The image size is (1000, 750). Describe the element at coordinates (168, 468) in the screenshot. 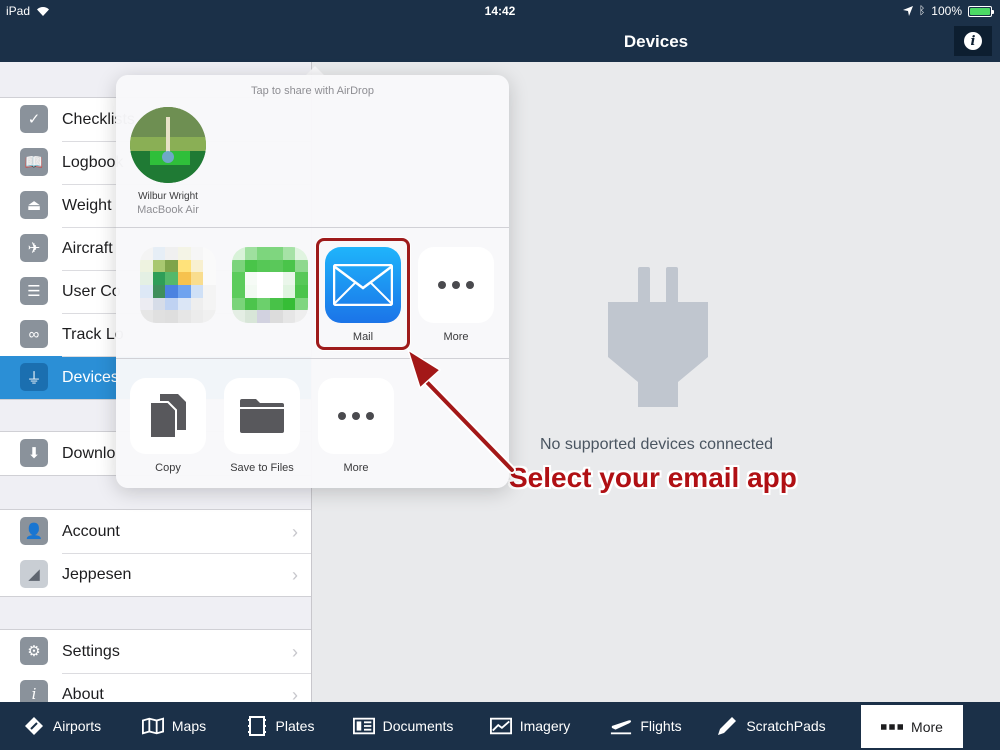

I see `share-action-label: Copy` at that location.